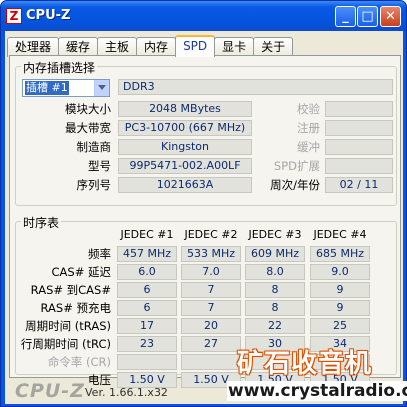 The width and height of the screenshot is (407, 407). I want to click on timing-cell: 8.0, so click(275, 272).